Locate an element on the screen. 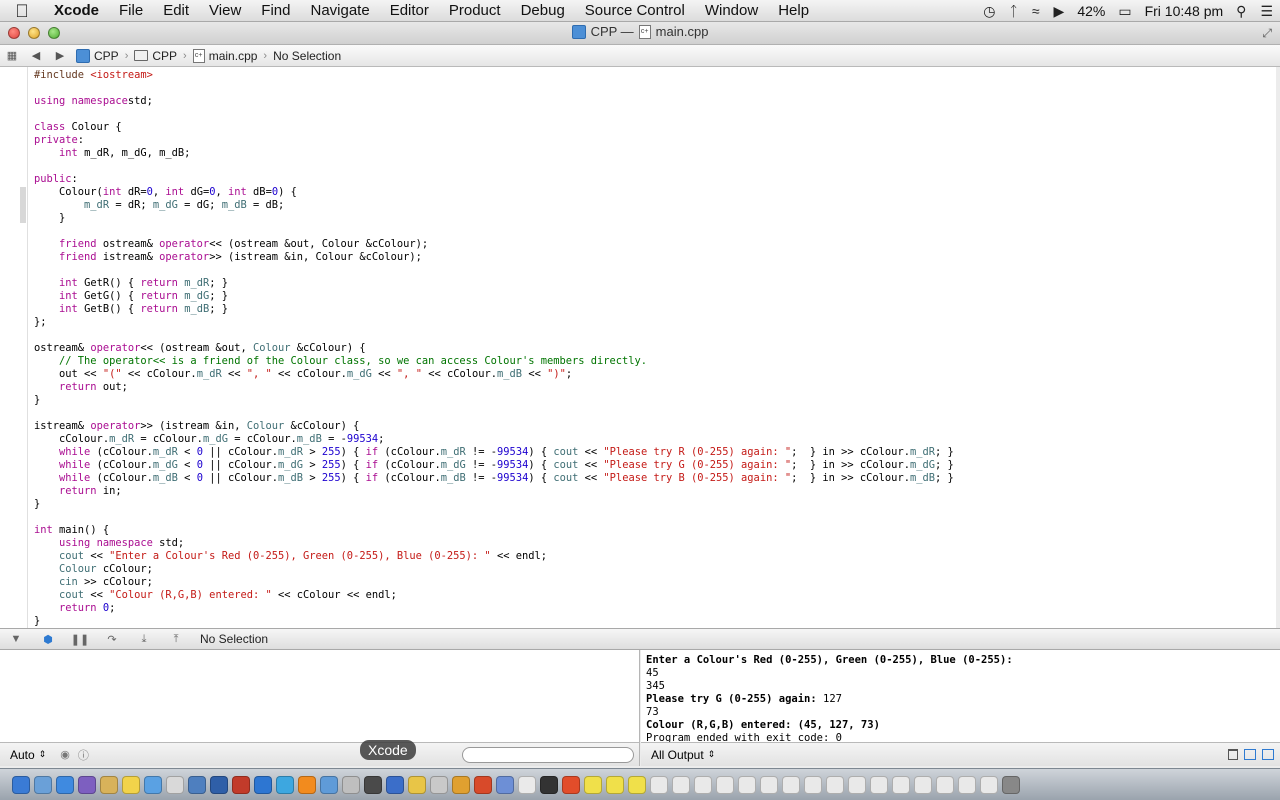  bluetooth-icon: ᛏ is located at coordinates (1013, 11).